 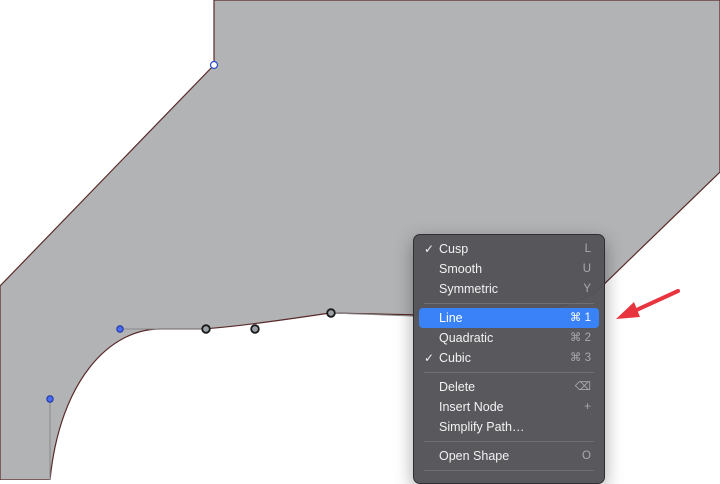 What do you see at coordinates (509, 338) in the screenshot?
I see `menu-item-quadratic: Quadratic ⌘ 2` at bounding box center [509, 338].